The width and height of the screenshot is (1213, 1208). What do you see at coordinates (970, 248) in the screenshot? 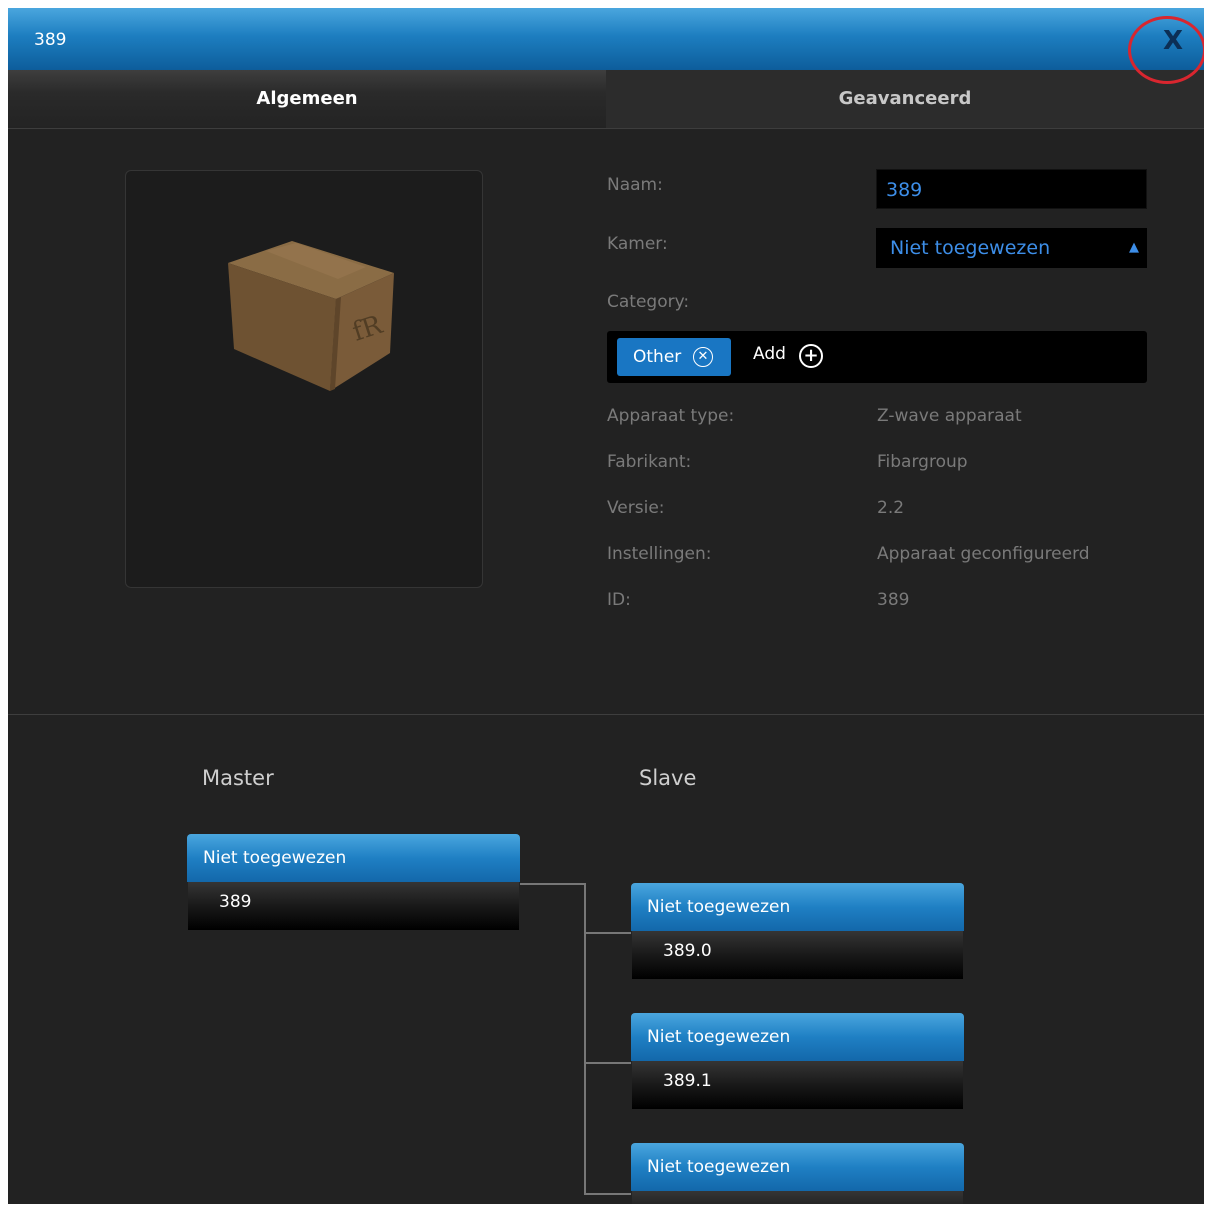
I see `room-select-value: Niet toegewezen` at bounding box center [970, 248].